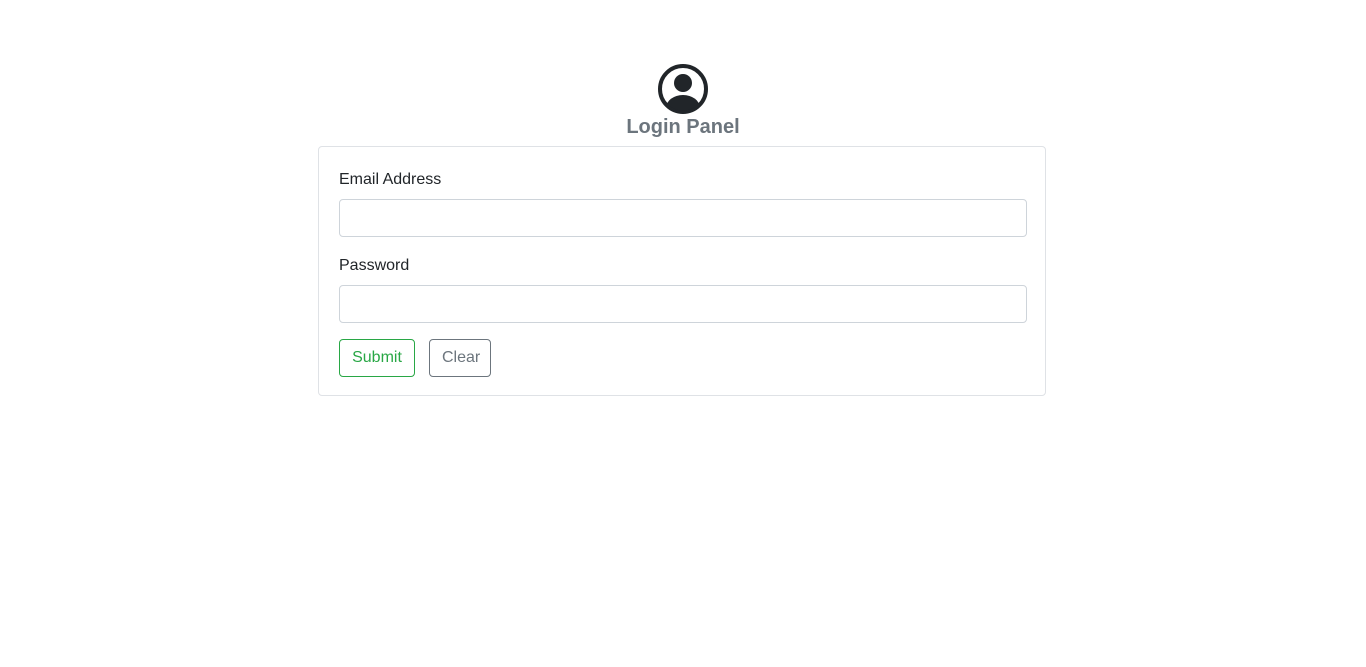  What do you see at coordinates (683, 304) in the screenshot?
I see `password-field` at bounding box center [683, 304].